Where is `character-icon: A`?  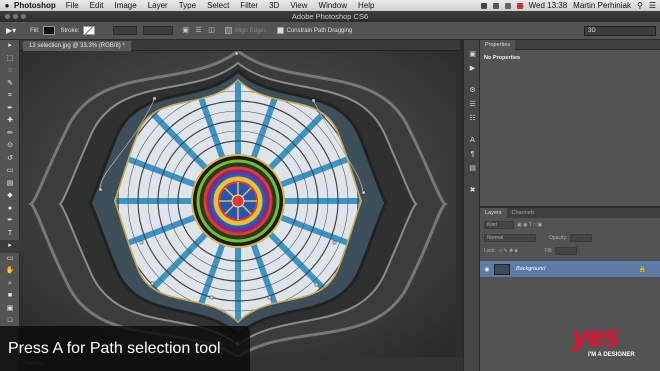 character-icon: A is located at coordinates (472, 141).